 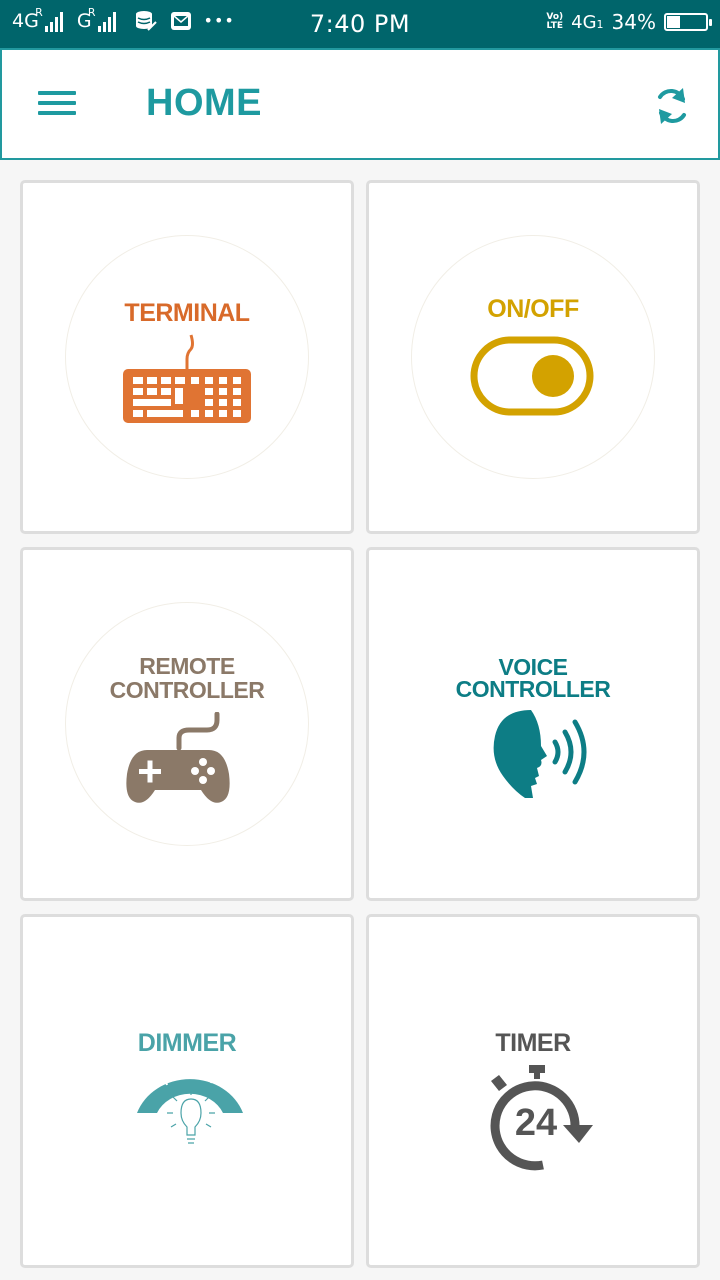 I want to click on tile-label-terminal: TERMINAL, so click(x=187, y=313).